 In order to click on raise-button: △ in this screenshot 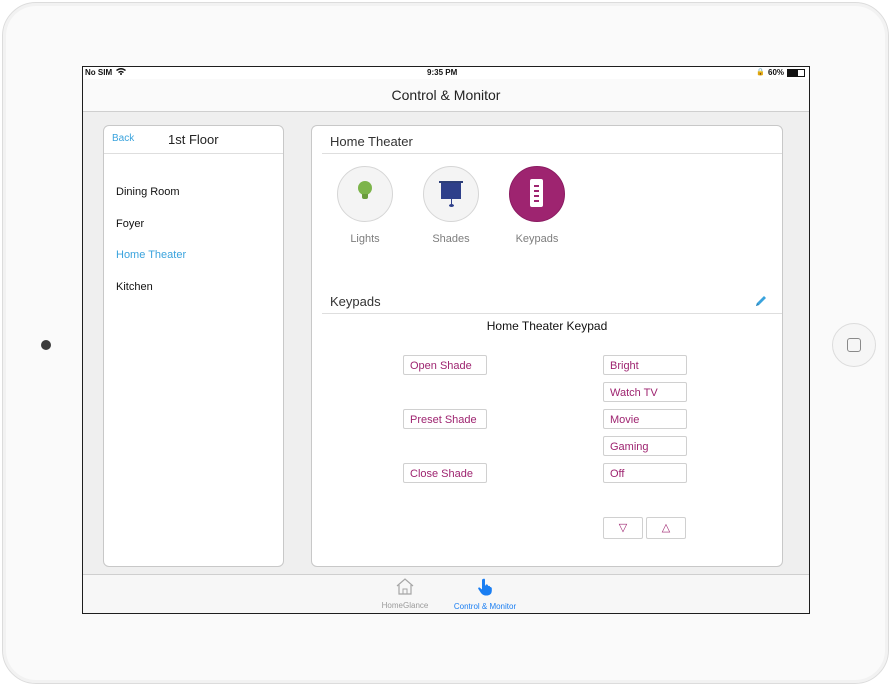, I will do `click(666, 528)`.